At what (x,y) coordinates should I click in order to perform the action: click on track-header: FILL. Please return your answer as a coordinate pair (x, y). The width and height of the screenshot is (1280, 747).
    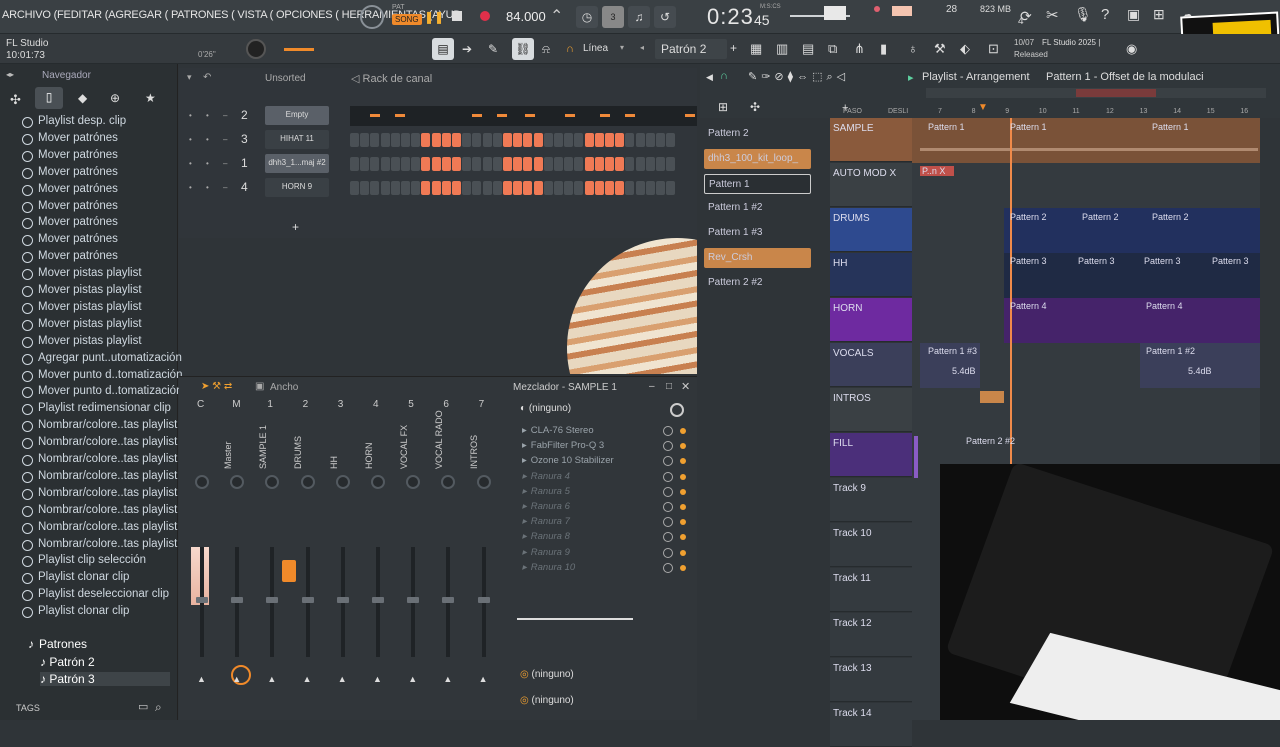
    Looking at the image, I should click on (871, 455).